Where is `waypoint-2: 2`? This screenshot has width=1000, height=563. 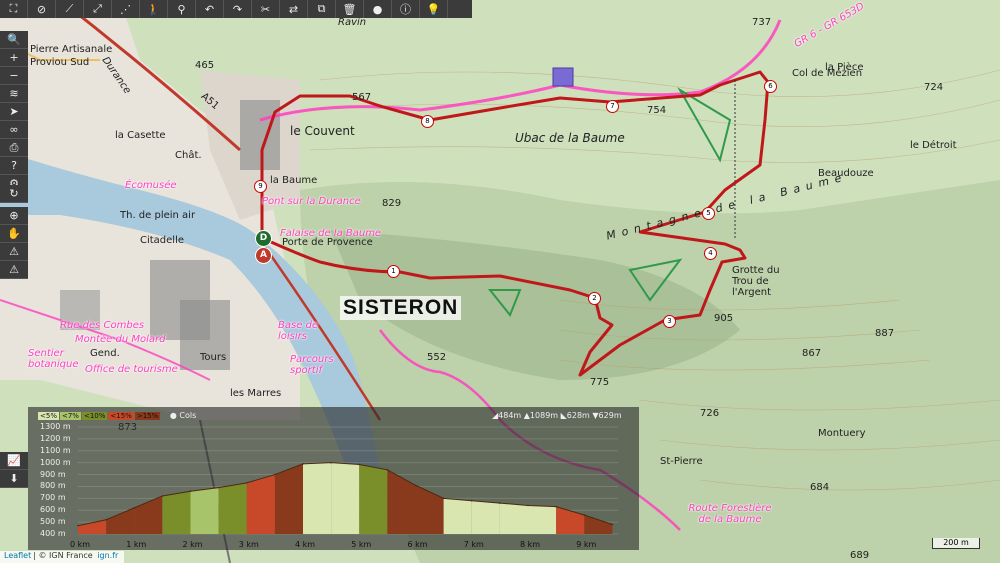
waypoint-2: 2 is located at coordinates (594, 298).